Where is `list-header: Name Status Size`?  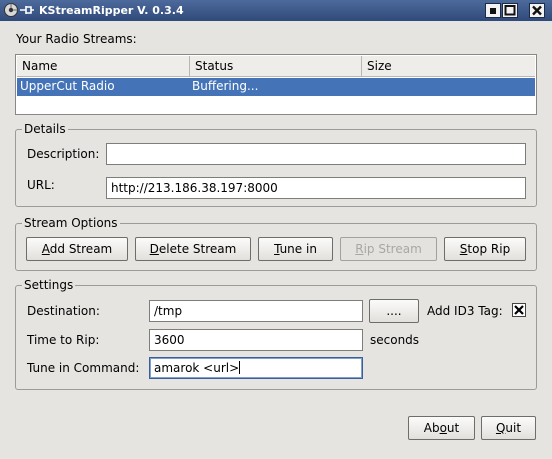 list-header: Name Status Size is located at coordinates (276, 66).